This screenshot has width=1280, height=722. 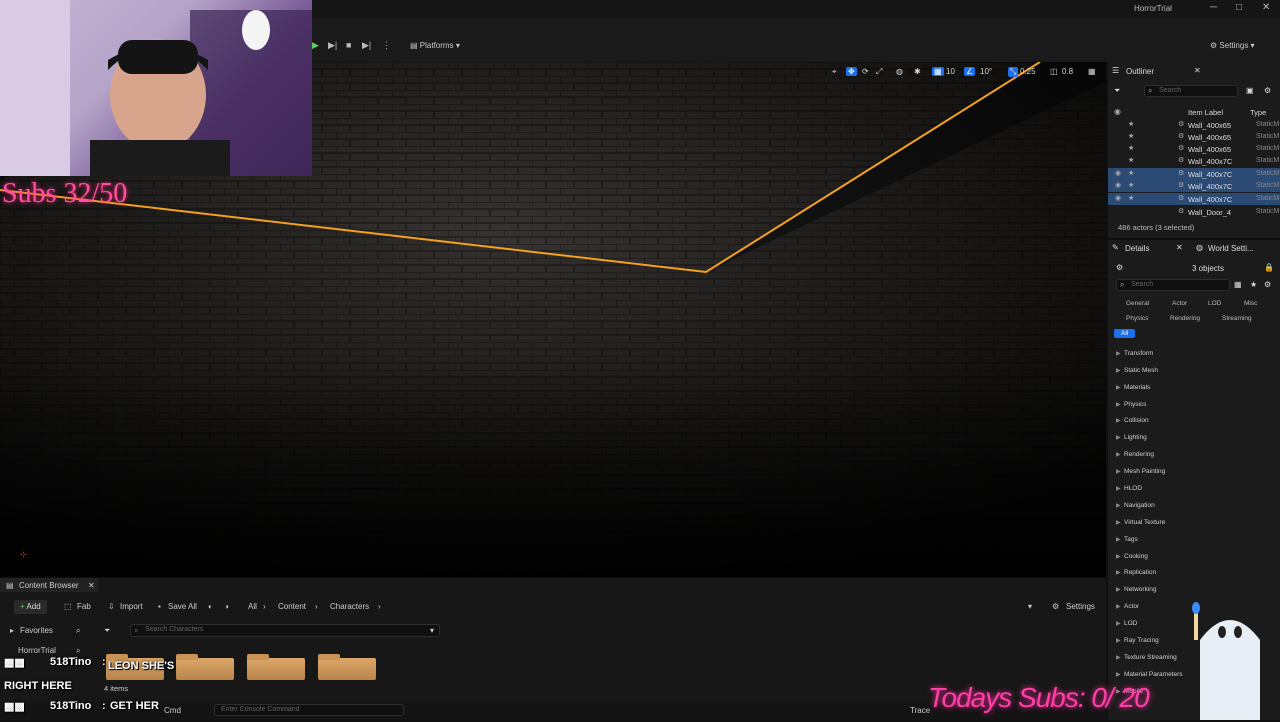 I want to click on category-rendering: Rendering, so click(x=1139, y=454).